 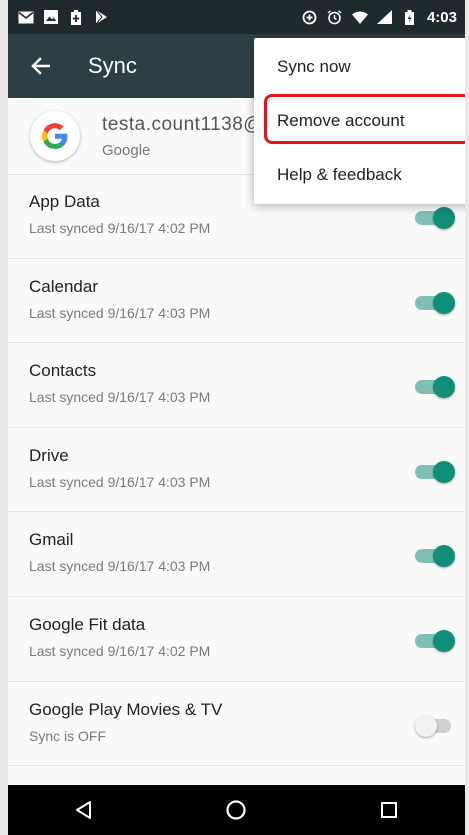 I want to click on gallery-icon, so click(x=51, y=17).